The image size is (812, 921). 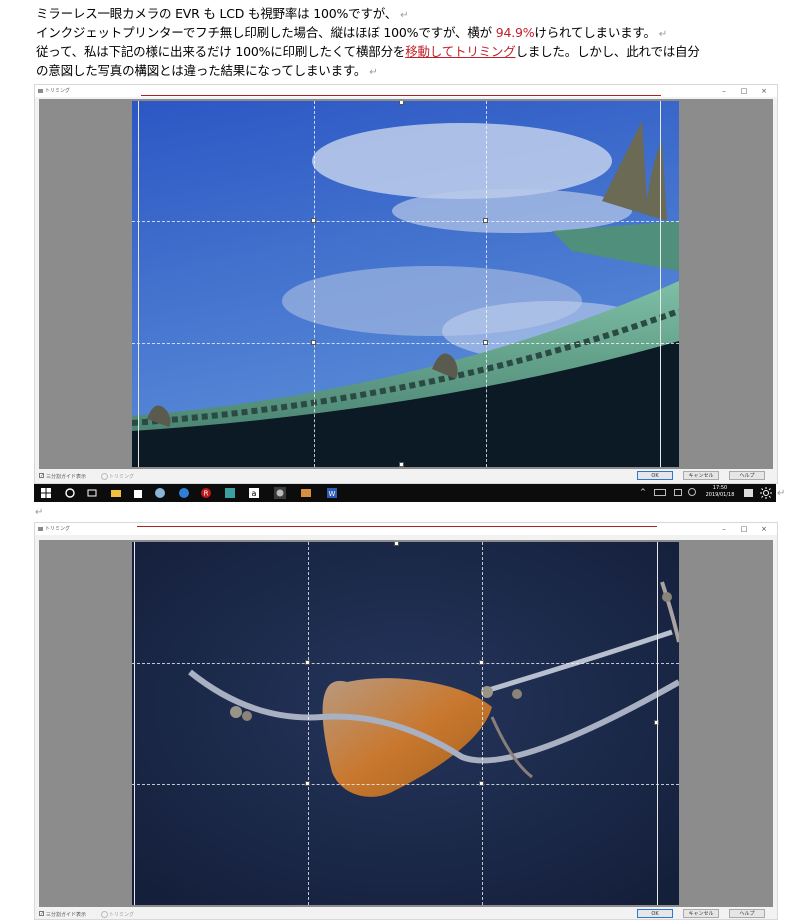 I want to click on highlight-percentage: 94.9%, so click(x=515, y=32).